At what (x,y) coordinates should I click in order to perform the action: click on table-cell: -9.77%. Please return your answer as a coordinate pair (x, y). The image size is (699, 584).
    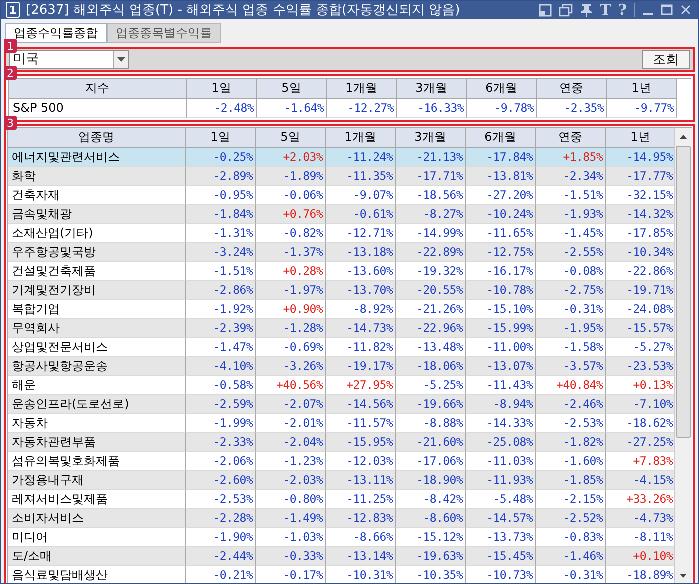
    Looking at the image, I should click on (642, 108).